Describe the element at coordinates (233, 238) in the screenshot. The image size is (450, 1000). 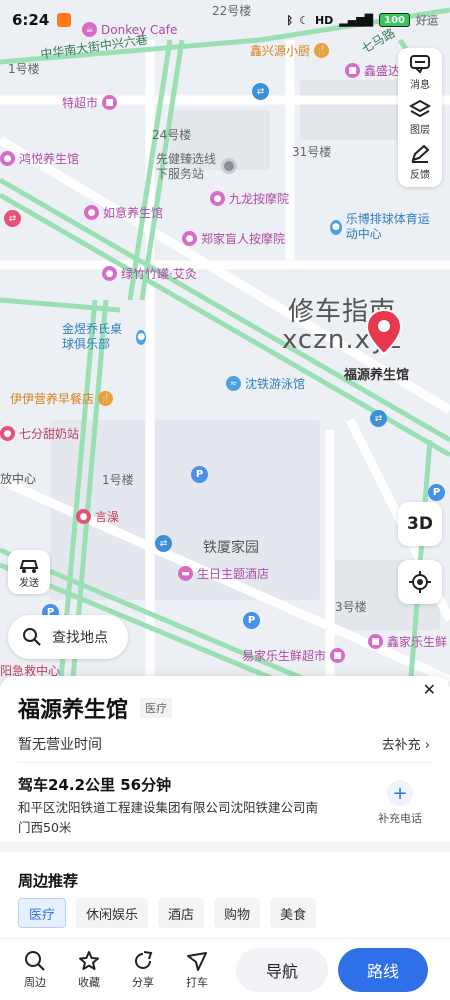
I see `poi-massage: ● 郑家盲人按摩院` at that location.